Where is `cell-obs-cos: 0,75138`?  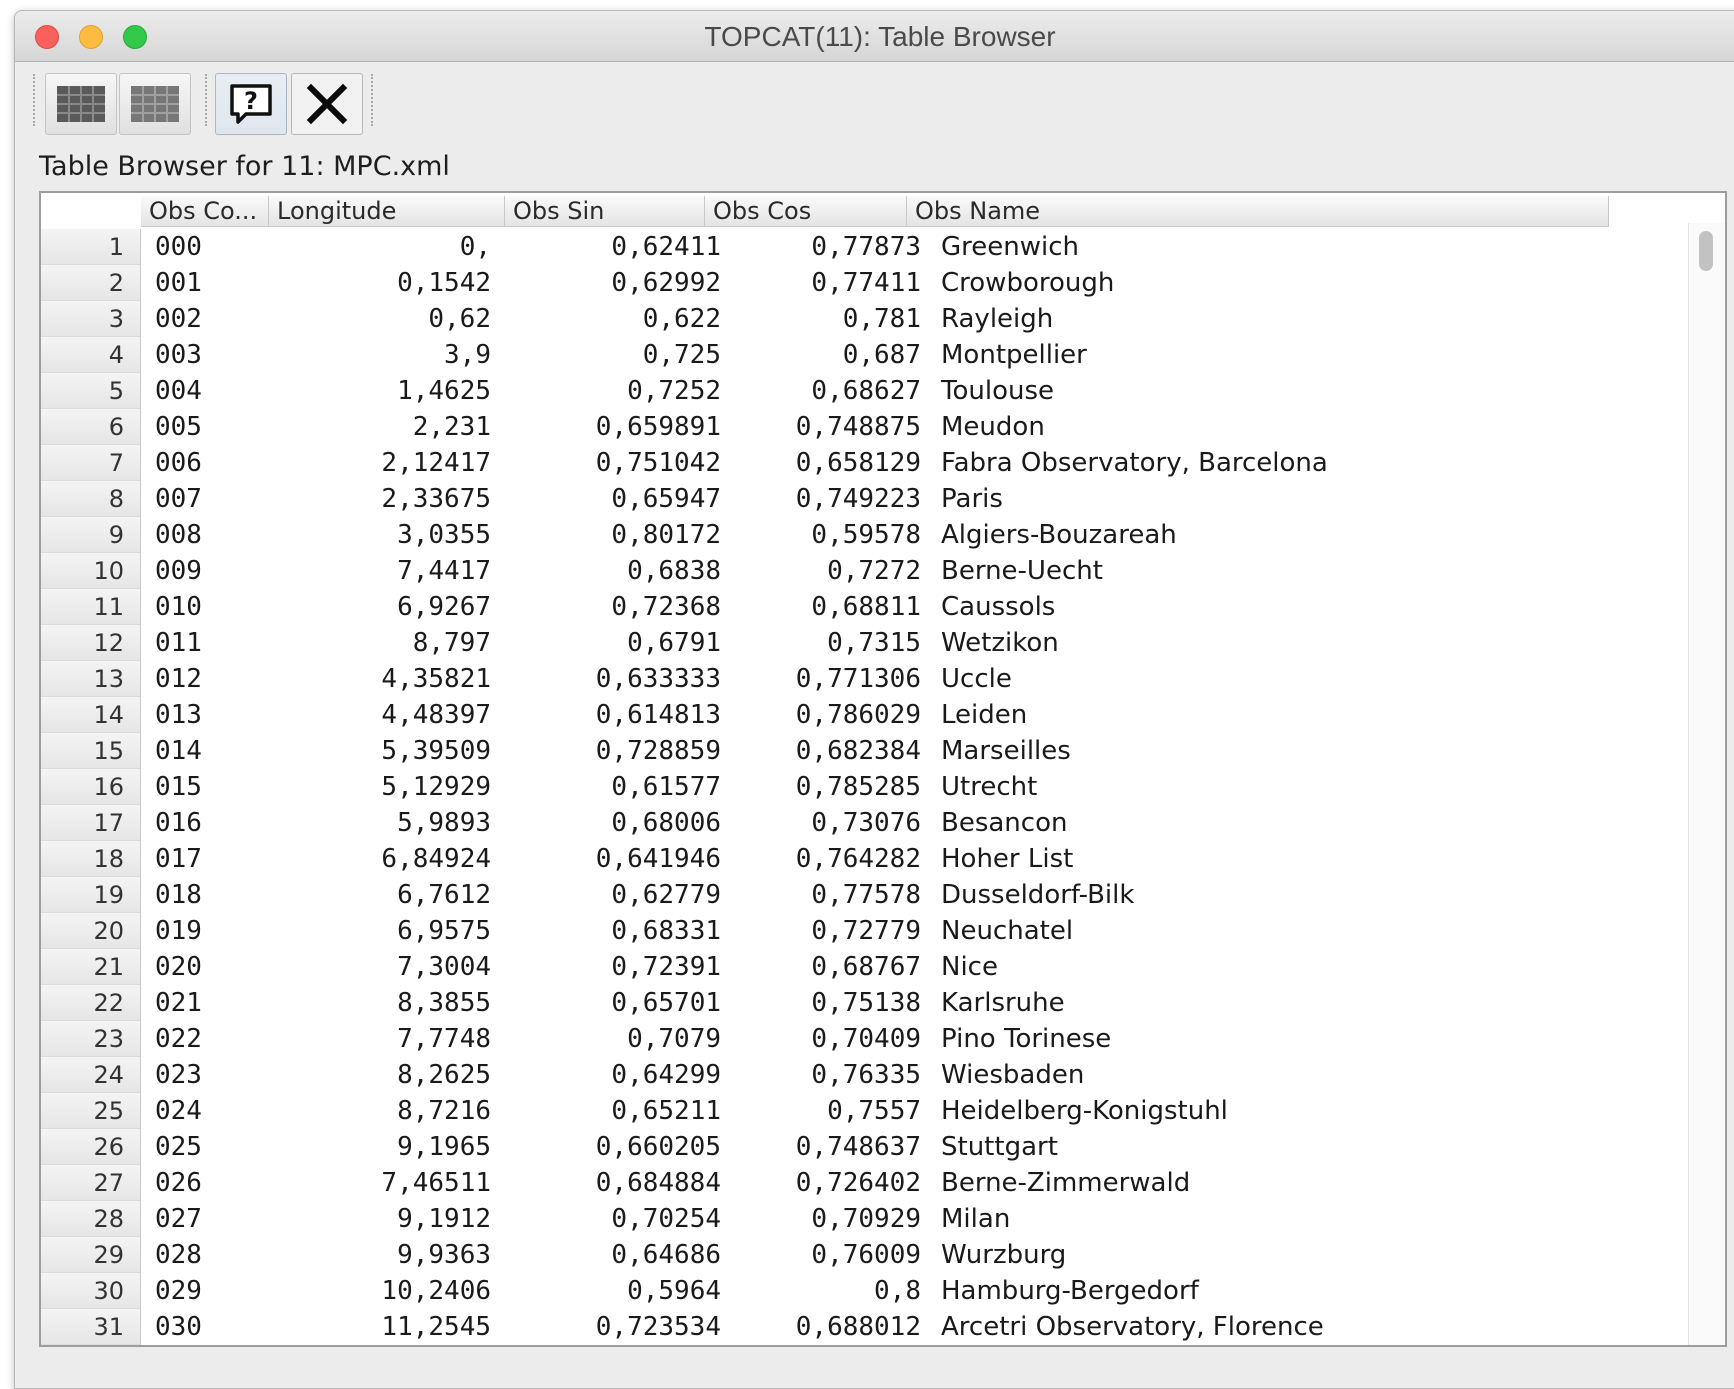 cell-obs-cos: 0,75138 is located at coordinates (866, 1003).